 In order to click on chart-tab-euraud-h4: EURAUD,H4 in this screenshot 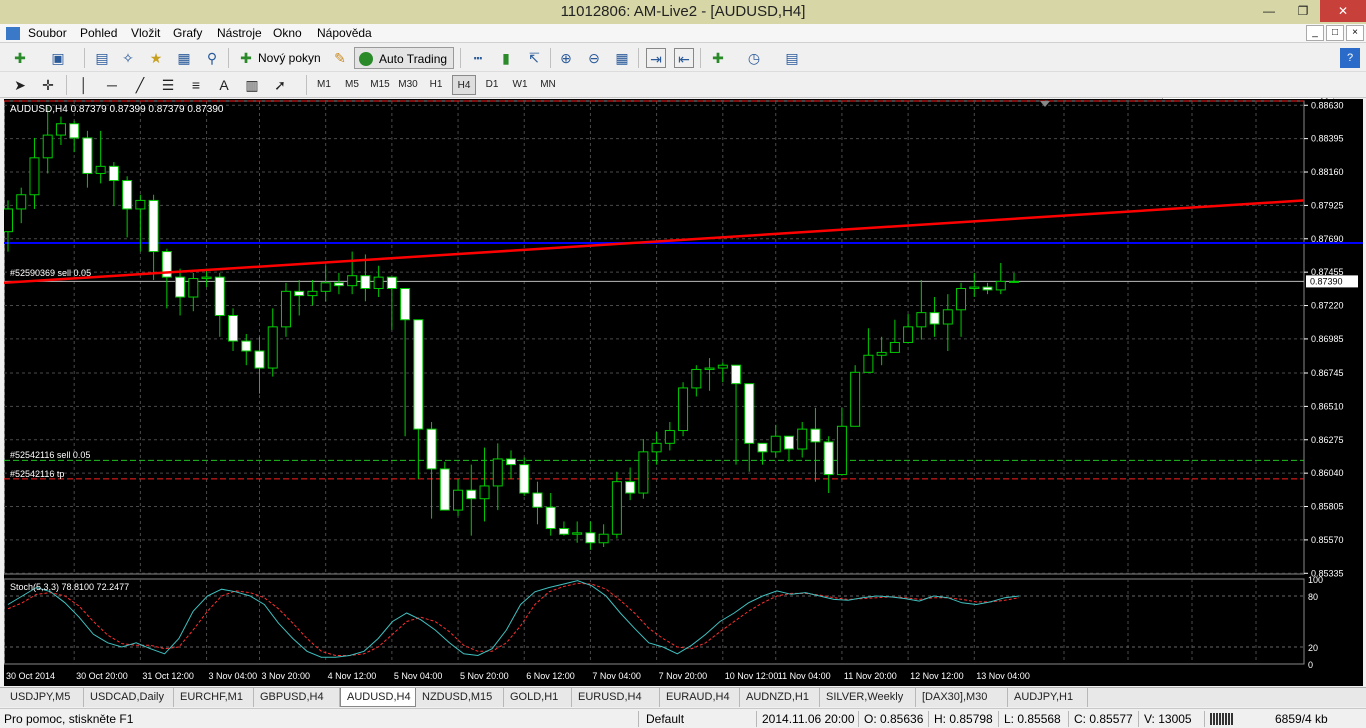, I will do `click(700, 697)`.